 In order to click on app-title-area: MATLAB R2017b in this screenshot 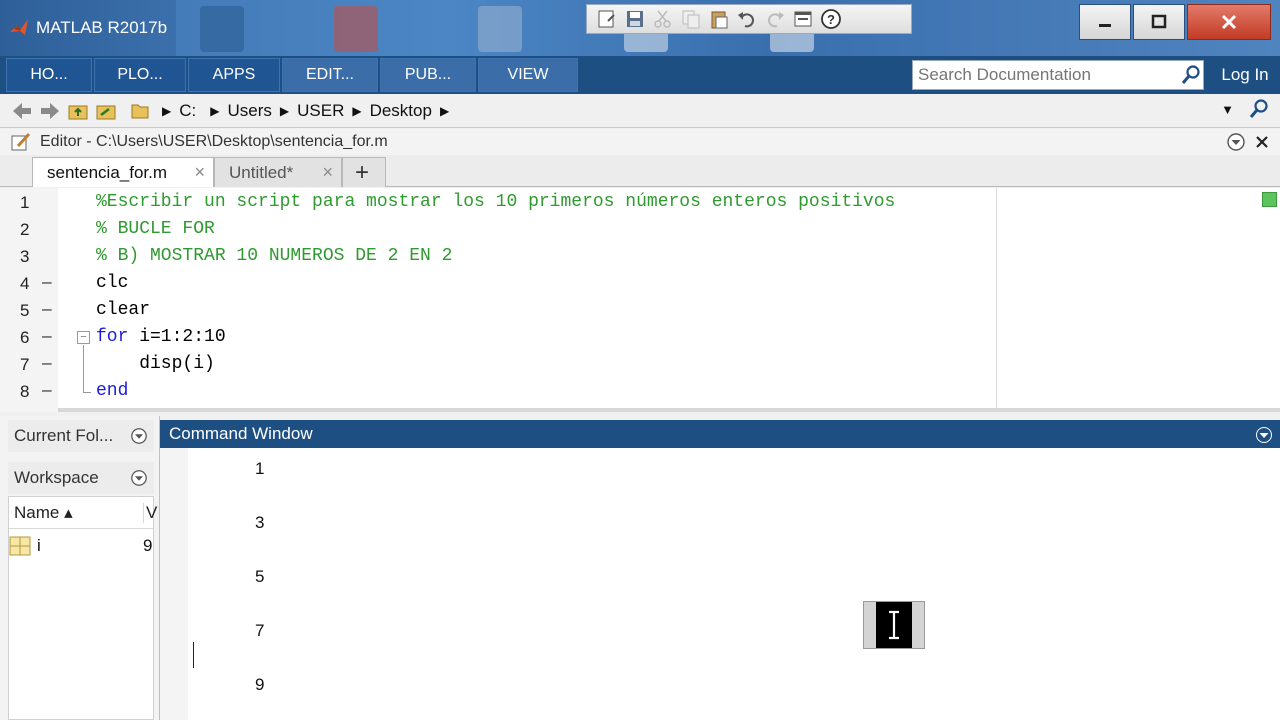, I will do `click(88, 28)`.